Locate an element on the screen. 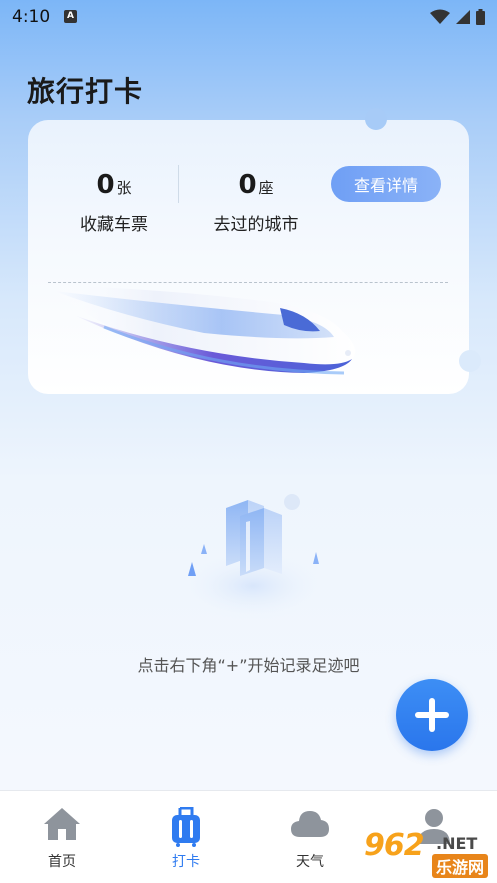  cities-label: 去过的城市 is located at coordinates (256, 225).